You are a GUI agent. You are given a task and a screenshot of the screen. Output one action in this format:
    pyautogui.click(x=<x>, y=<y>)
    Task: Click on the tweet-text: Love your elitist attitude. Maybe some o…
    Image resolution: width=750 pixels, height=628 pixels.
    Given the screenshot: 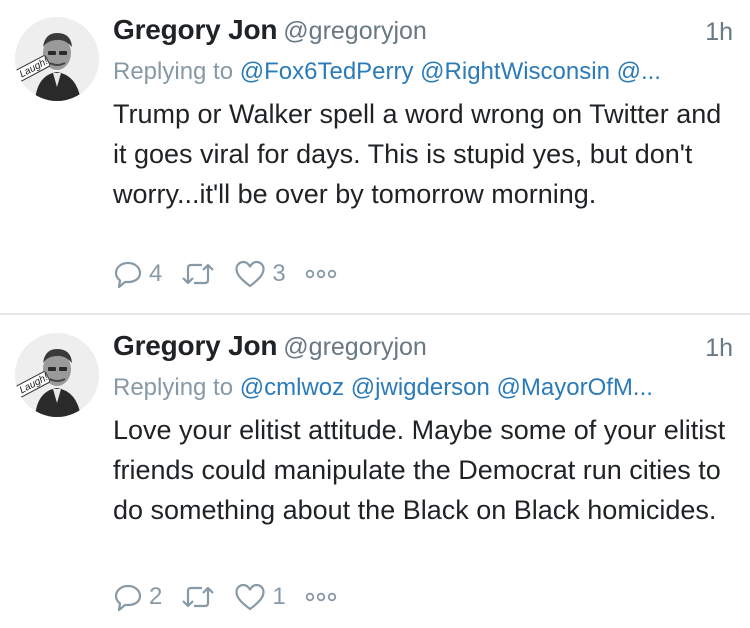 What is the action you would take?
    pyautogui.click(x=419, y=470)
    